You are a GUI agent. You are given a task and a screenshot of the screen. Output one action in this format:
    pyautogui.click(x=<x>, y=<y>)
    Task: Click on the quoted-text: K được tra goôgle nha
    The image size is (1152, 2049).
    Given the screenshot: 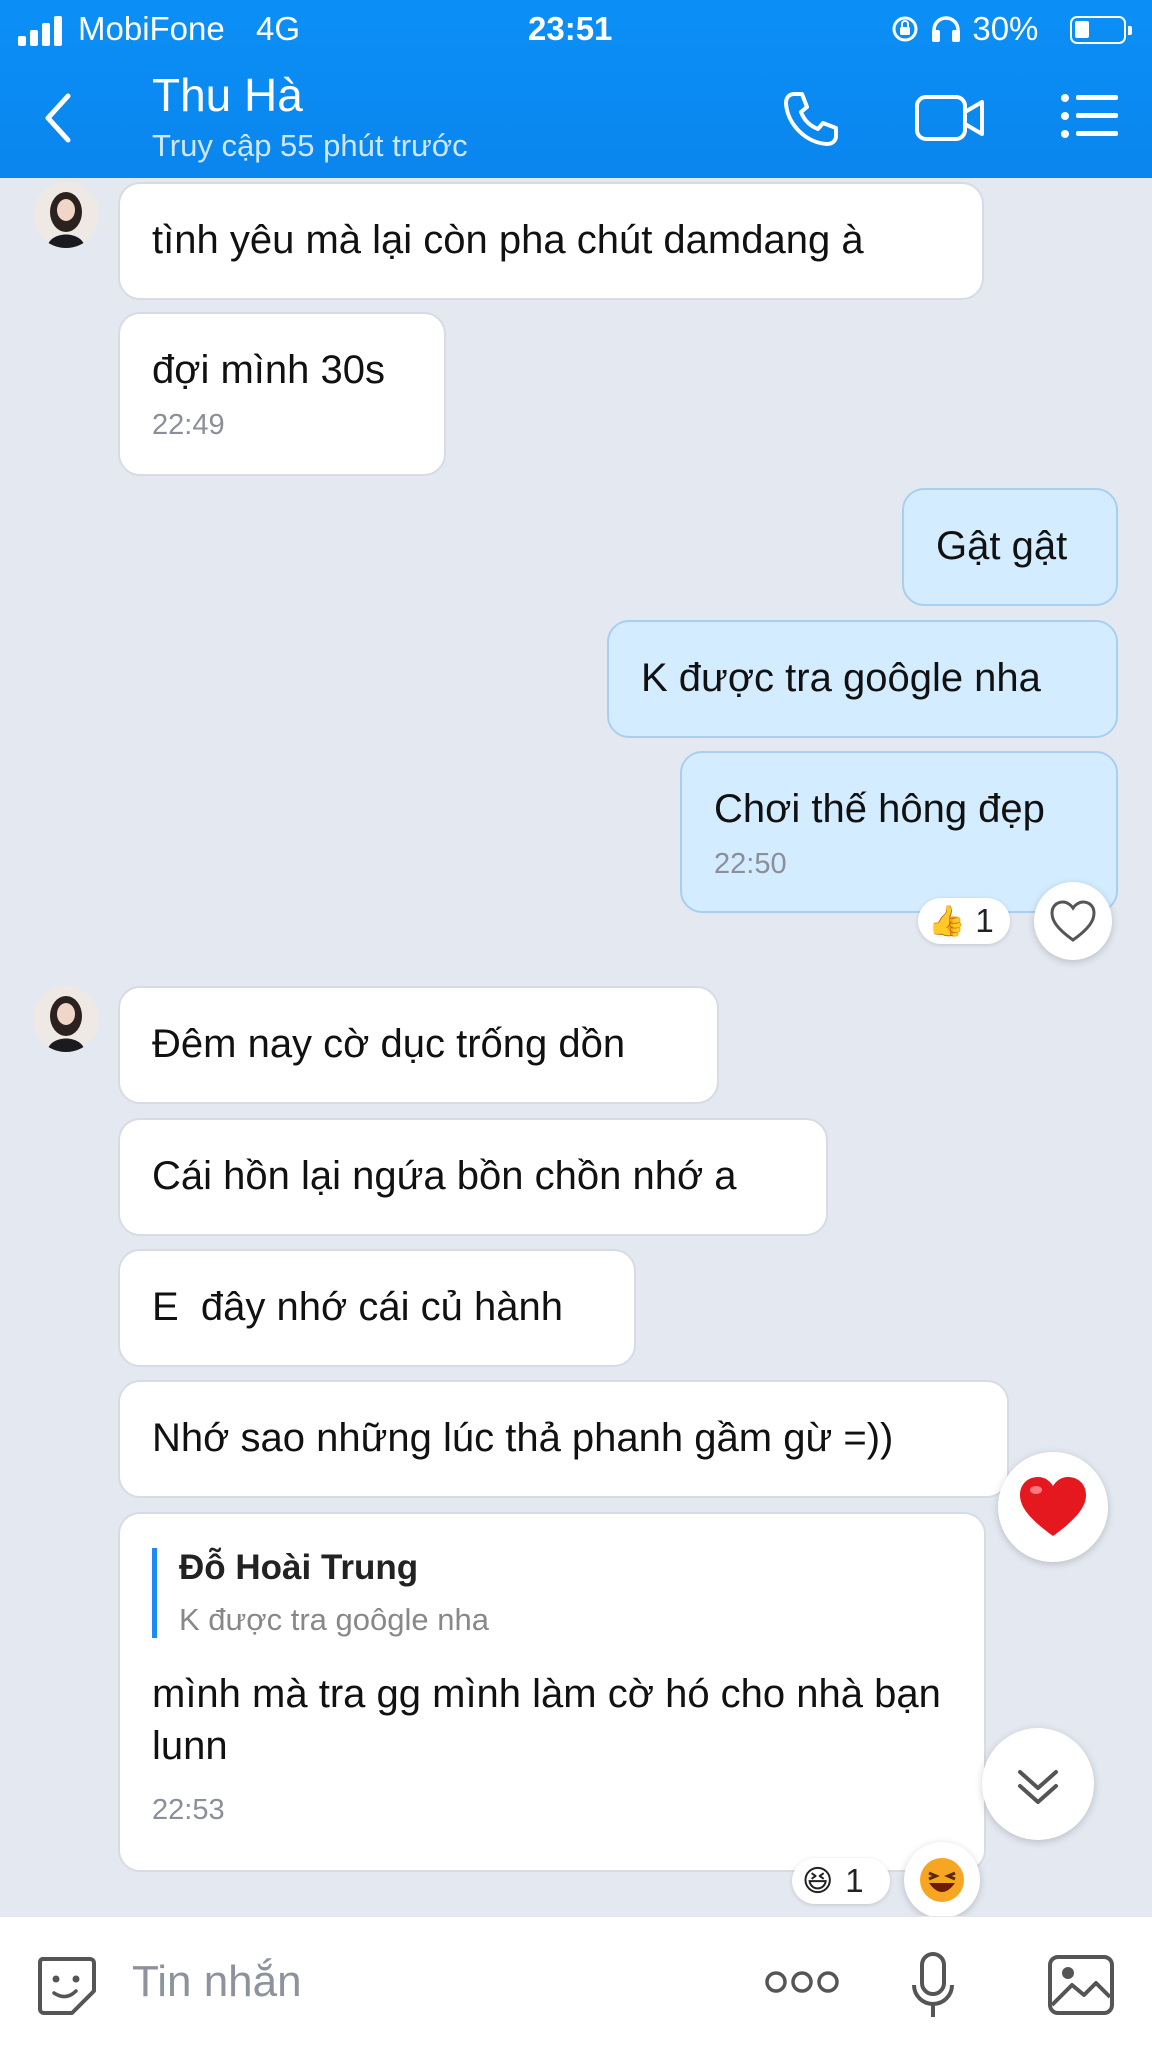 What is the action you would take?
    pyautogui.click(x=334, y=1619)
    